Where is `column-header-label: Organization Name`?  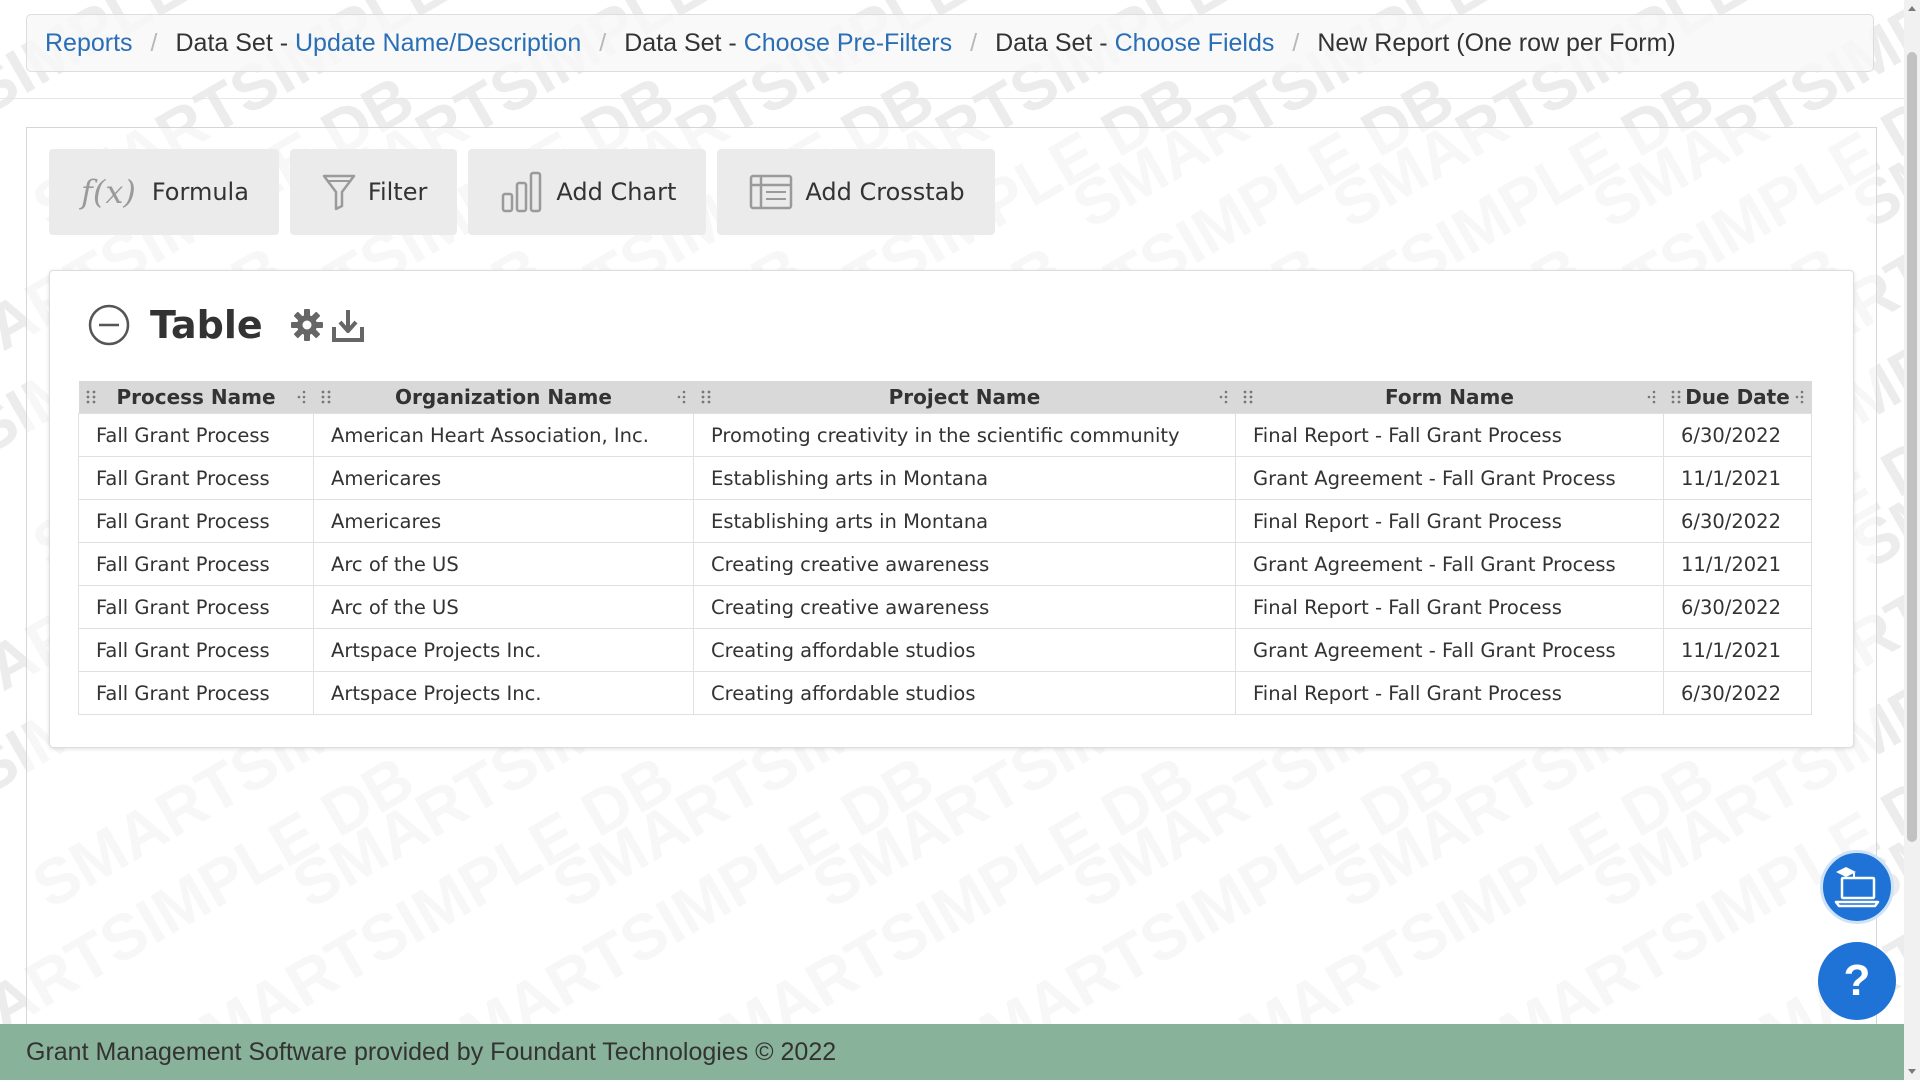
column-header-label: Organization Name is located at coordinates (503, 397).